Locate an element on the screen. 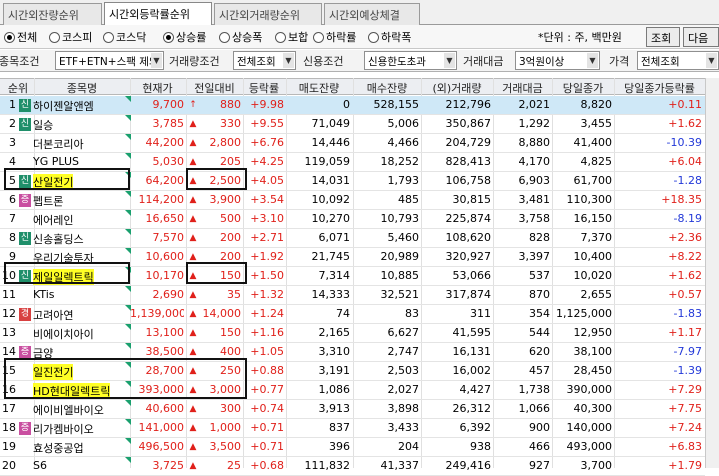  volume-cell: 225,874 is located at coordinates (468, 218).